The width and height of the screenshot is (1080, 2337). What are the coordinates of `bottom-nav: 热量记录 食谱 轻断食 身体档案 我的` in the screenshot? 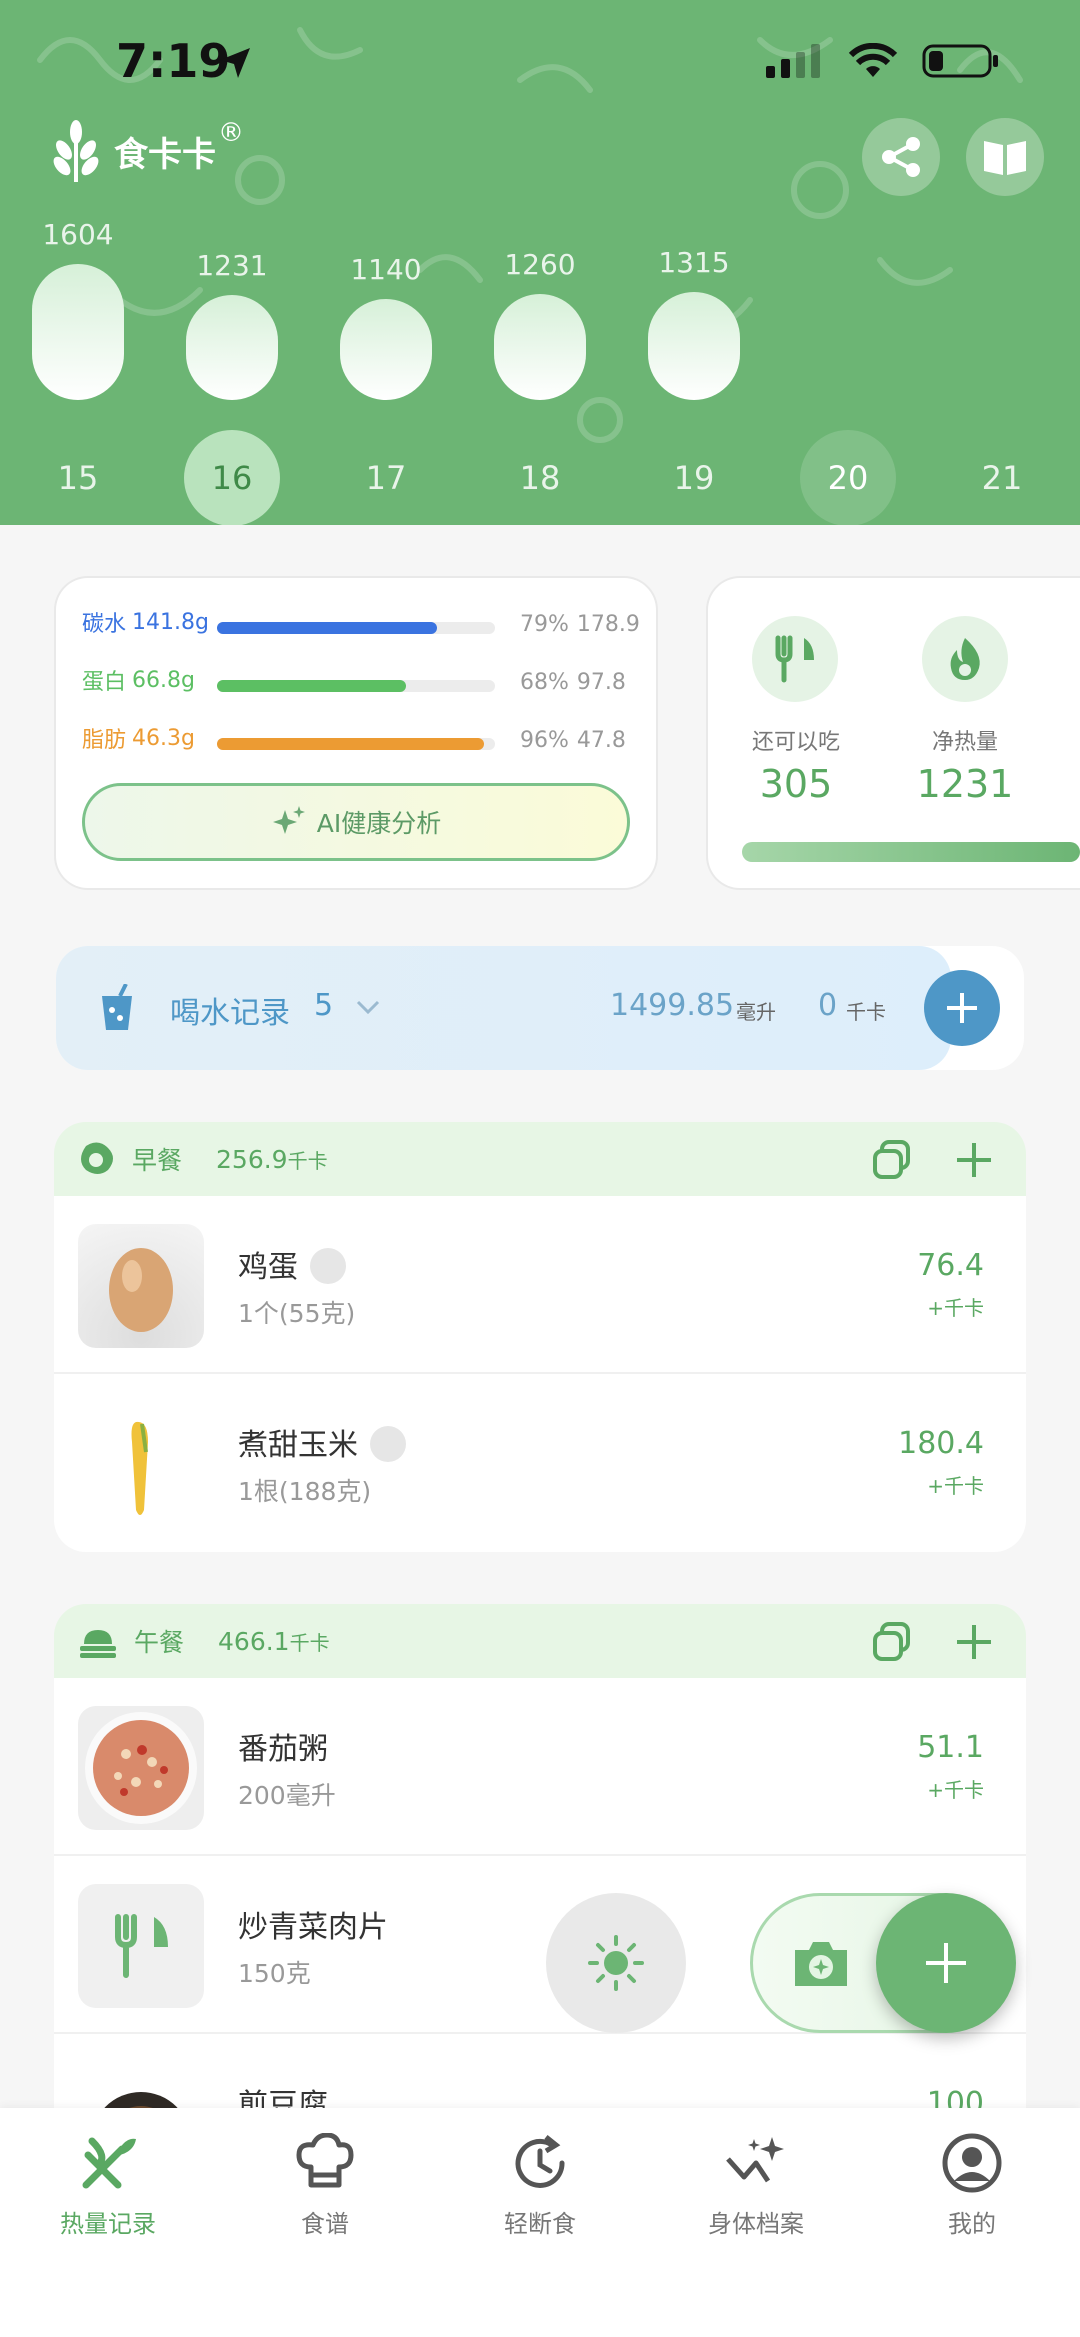 It's located at (540, 2222).